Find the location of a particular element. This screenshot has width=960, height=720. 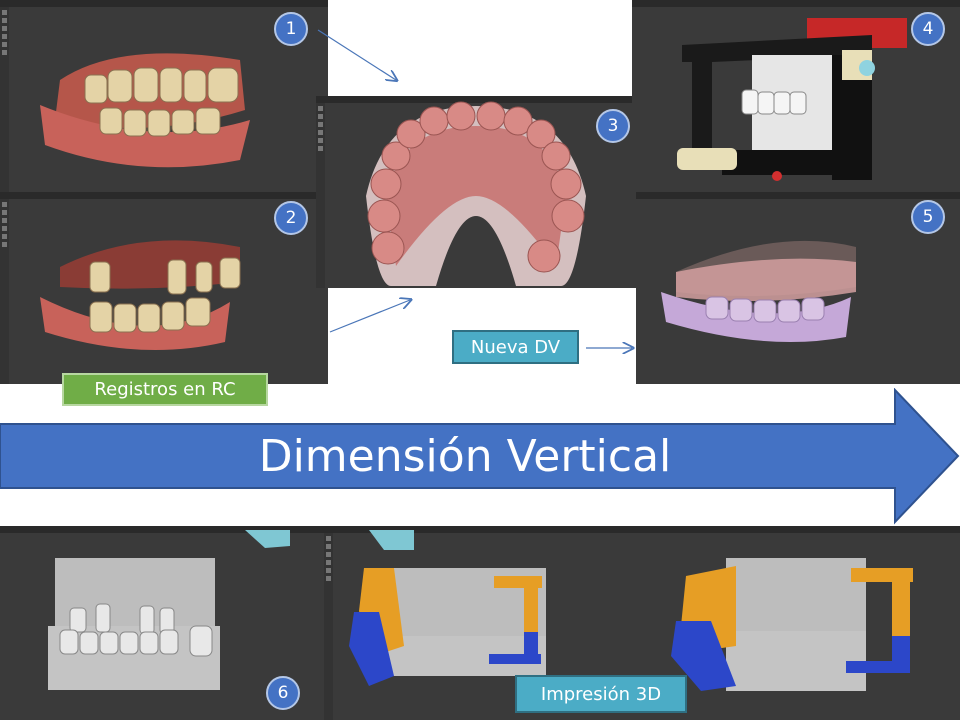

step-badge-5: 5 is located at coordinates (928, 217).